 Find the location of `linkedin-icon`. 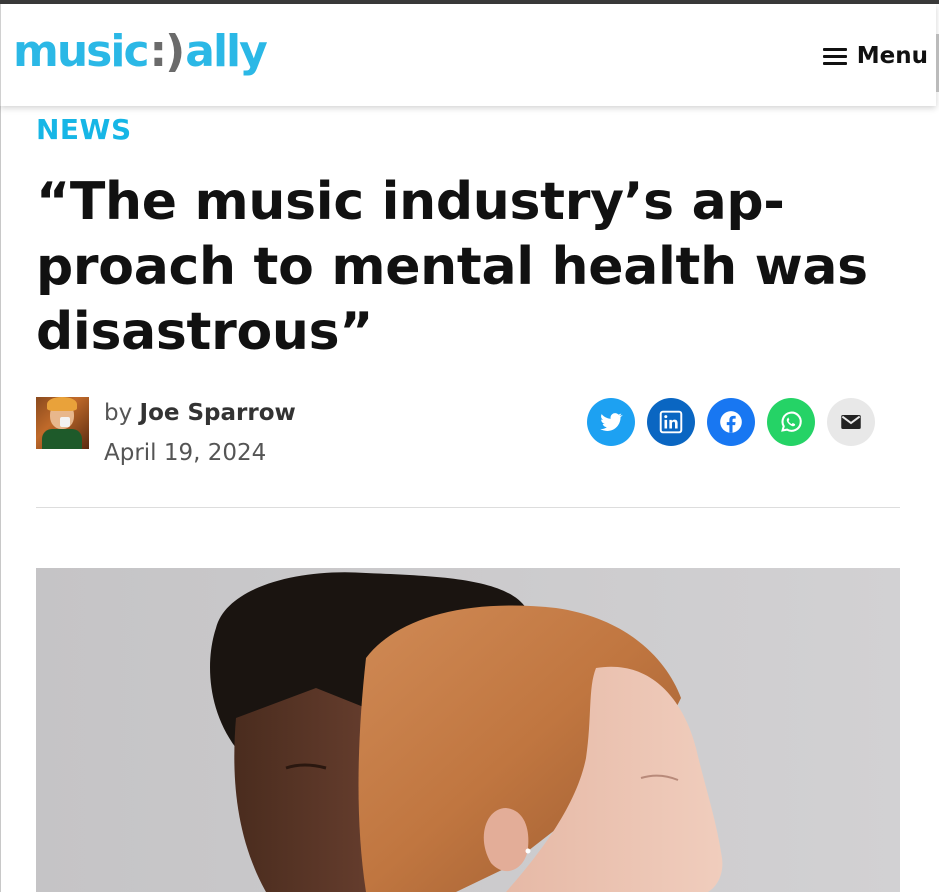

linkedin-icon is located at coordinates (671, 422).